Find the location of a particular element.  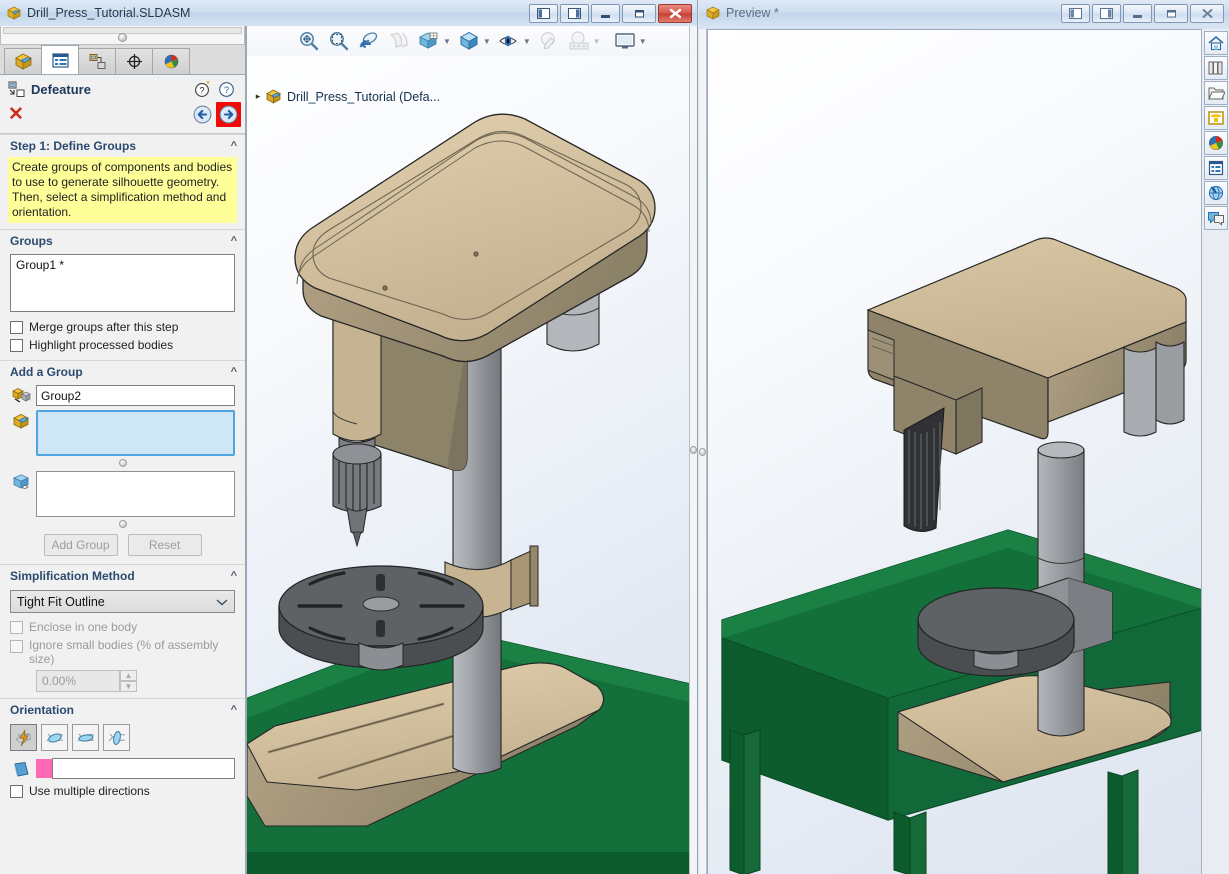

design-library-icon is located at coordinates (1215, 68).